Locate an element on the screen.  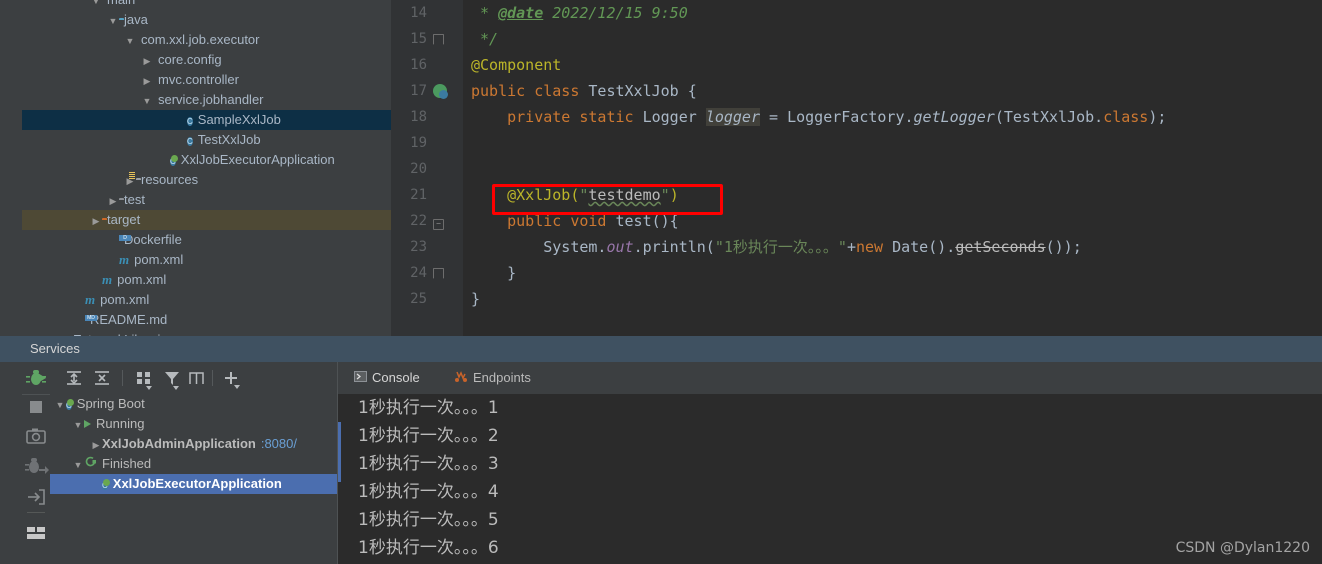
tree-row: ▼ java is located at coordinates (206, 20).